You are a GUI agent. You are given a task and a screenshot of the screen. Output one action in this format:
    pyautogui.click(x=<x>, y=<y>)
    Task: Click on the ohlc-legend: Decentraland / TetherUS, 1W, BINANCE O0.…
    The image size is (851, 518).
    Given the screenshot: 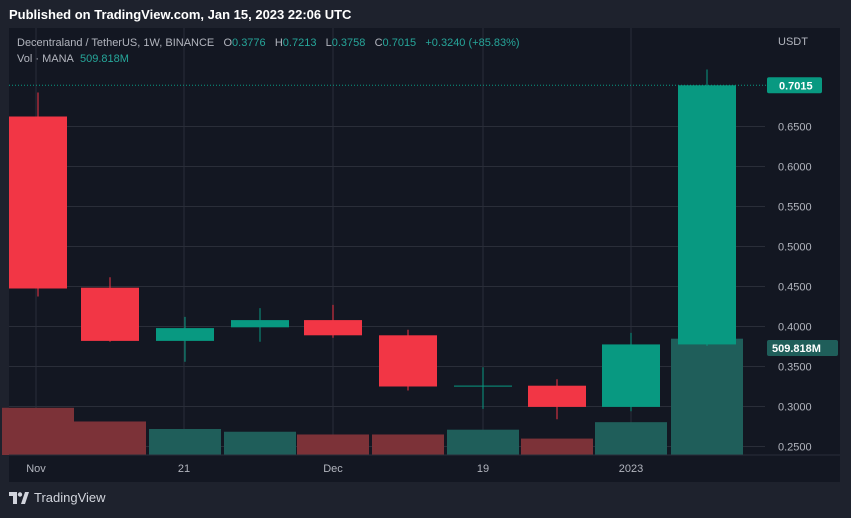 What is the action you would take?
    pyautogui.click(x=268, y=43)
    